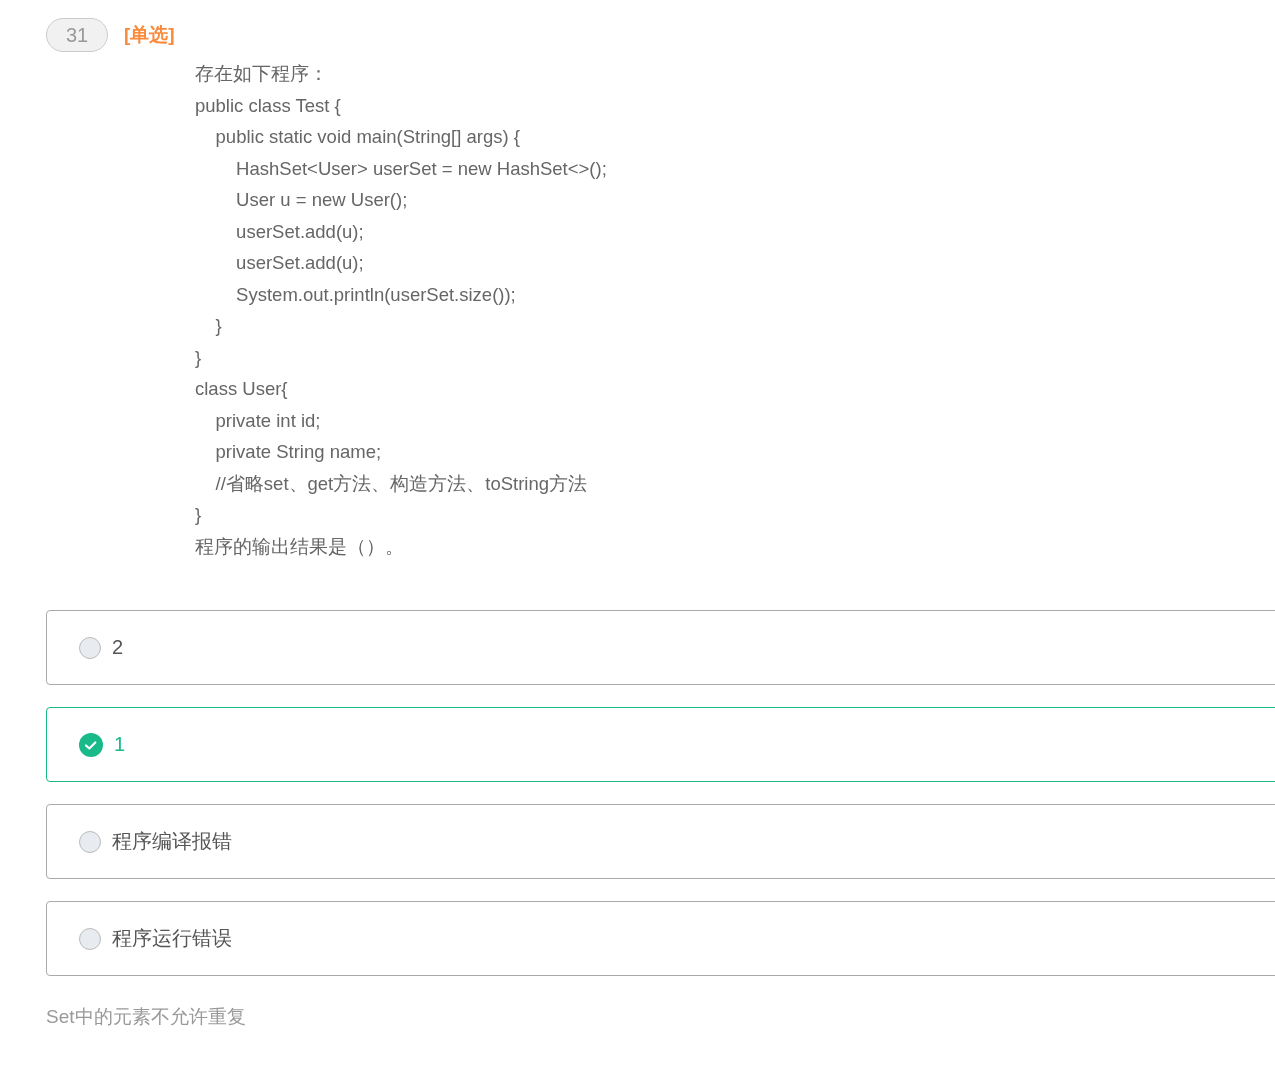 This screenshot has height=1069, width=1275. What do you see at coordinates (421, 168) in the screenshot?
I see `question-text-line: HashSet<User> userSet = new HashSet<>();` at bounding box center [421, 168].